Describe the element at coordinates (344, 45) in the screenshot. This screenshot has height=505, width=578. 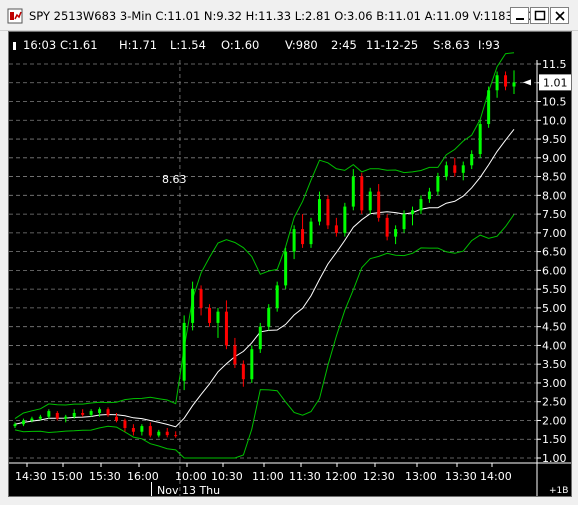
I see `cursor-bar-time: 2:45` at that location.